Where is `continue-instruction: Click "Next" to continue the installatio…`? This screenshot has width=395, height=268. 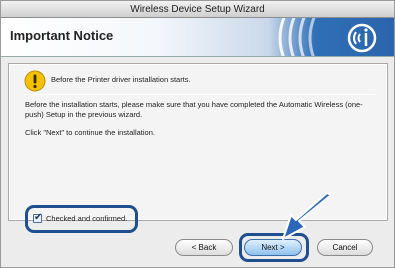
continue-instruction: Click "Next" to continue the installatio… is located at coordinates (90, 132).